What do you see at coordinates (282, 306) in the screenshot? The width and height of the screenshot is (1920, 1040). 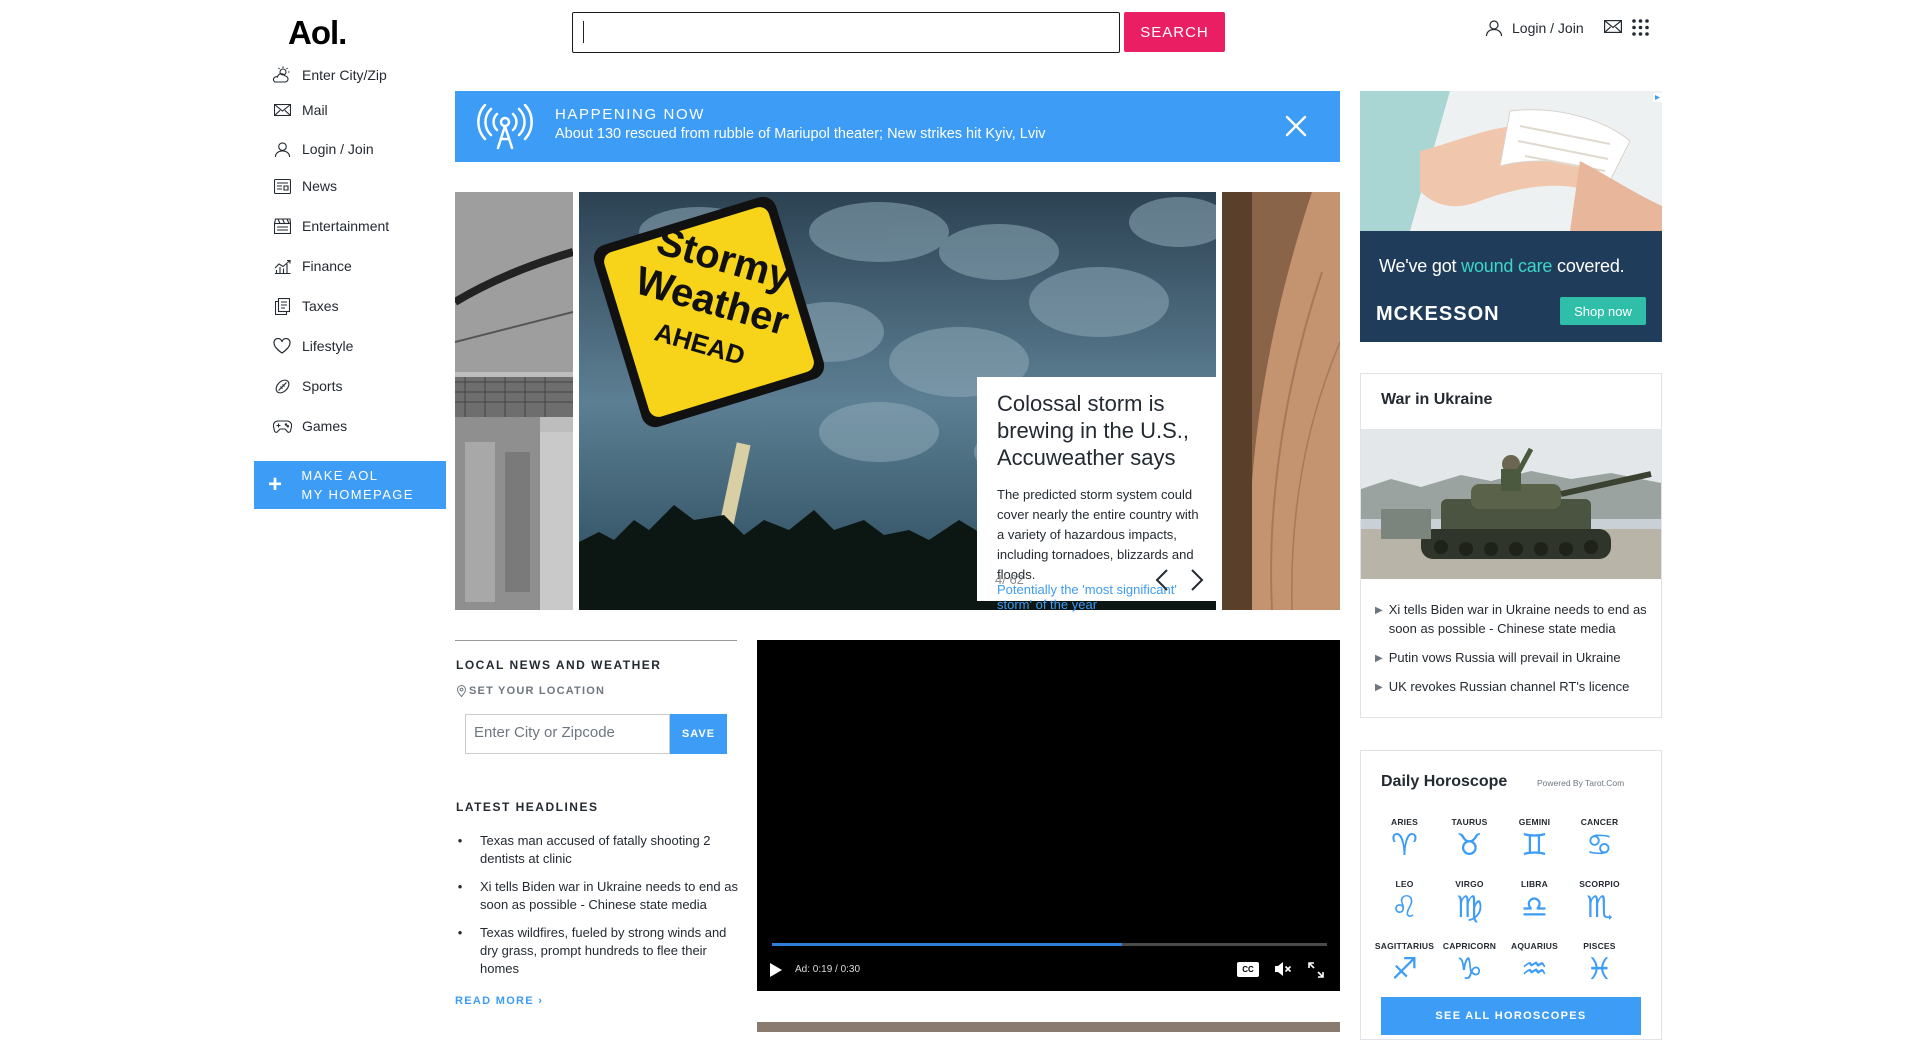 I see `taxes-icon` at bounding box center [282, 306].